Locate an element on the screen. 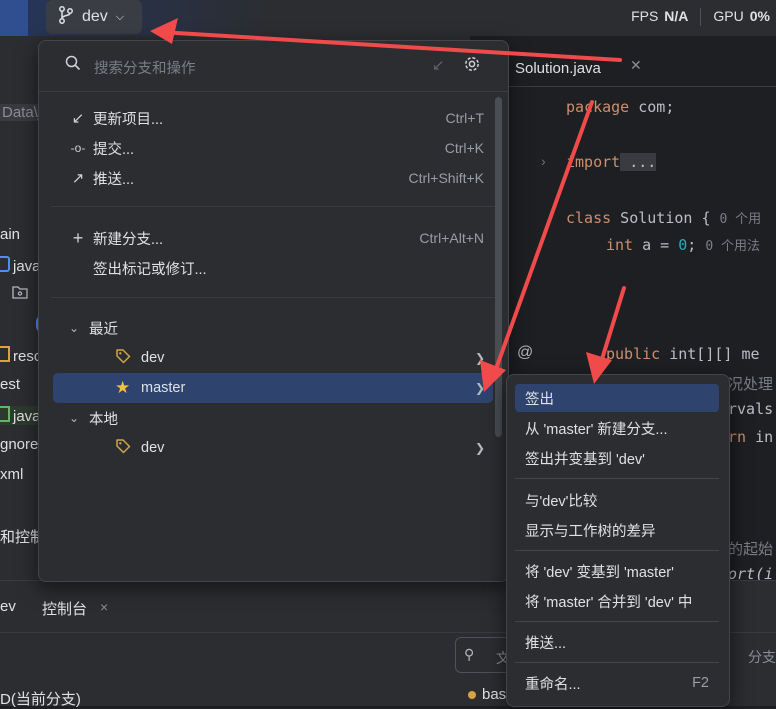 Image resolution: width=776 pixels, height=709 pixels. code-token: in is located at coordinates (760, 437).